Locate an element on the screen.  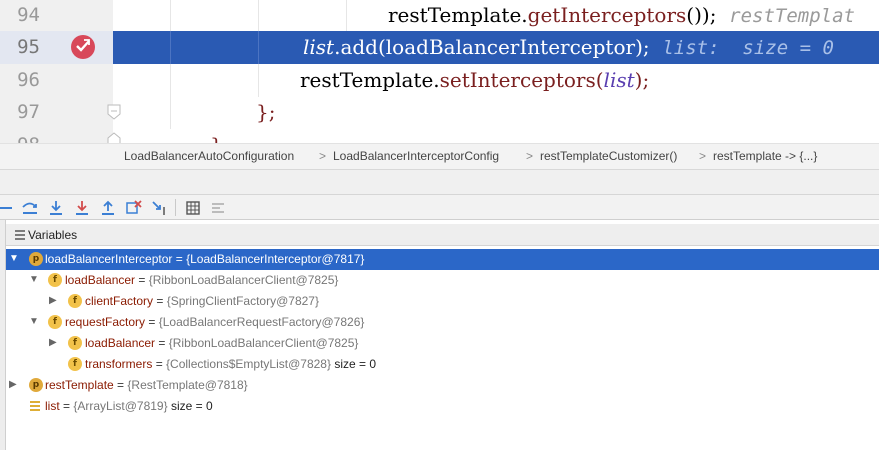
trace-icon is located at coordinates (218, 208).